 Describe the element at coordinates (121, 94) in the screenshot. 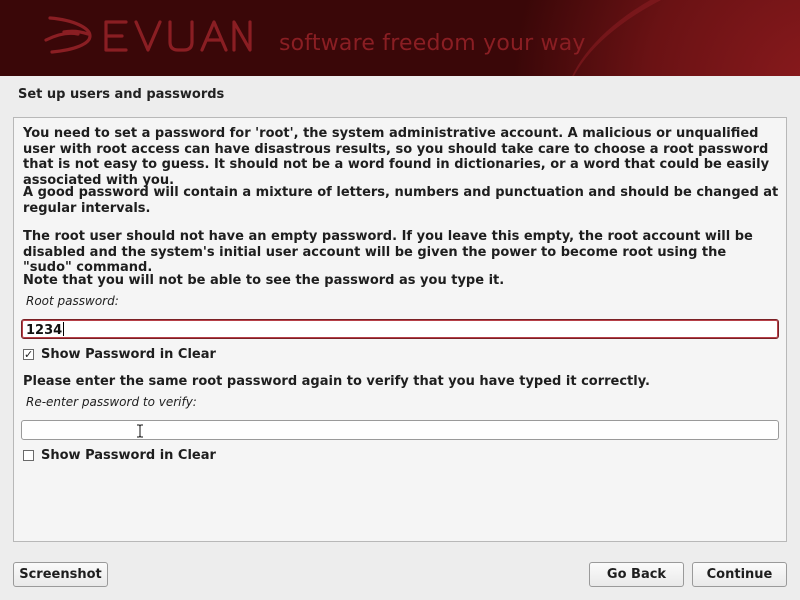

I see `page-title: Set up users and passwords` at that location.